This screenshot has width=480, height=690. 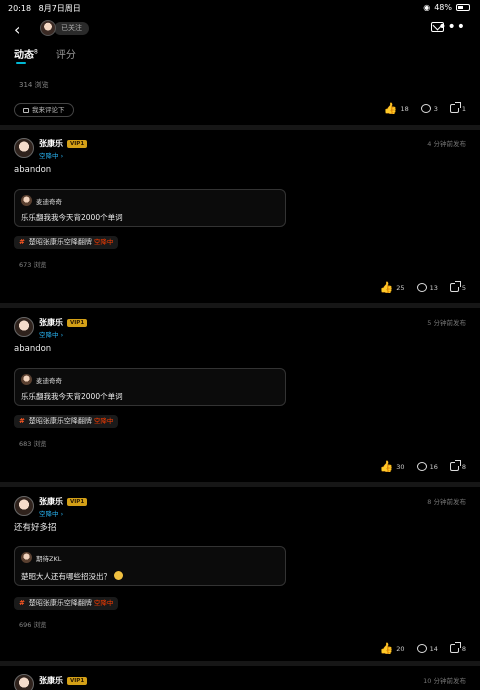 What do you see at coordinates (240, 98) in the screenshot?
I see `top-post-card: 314 浏览 我来评论下 👍 18 3 1` at bounding box center [240, 98].